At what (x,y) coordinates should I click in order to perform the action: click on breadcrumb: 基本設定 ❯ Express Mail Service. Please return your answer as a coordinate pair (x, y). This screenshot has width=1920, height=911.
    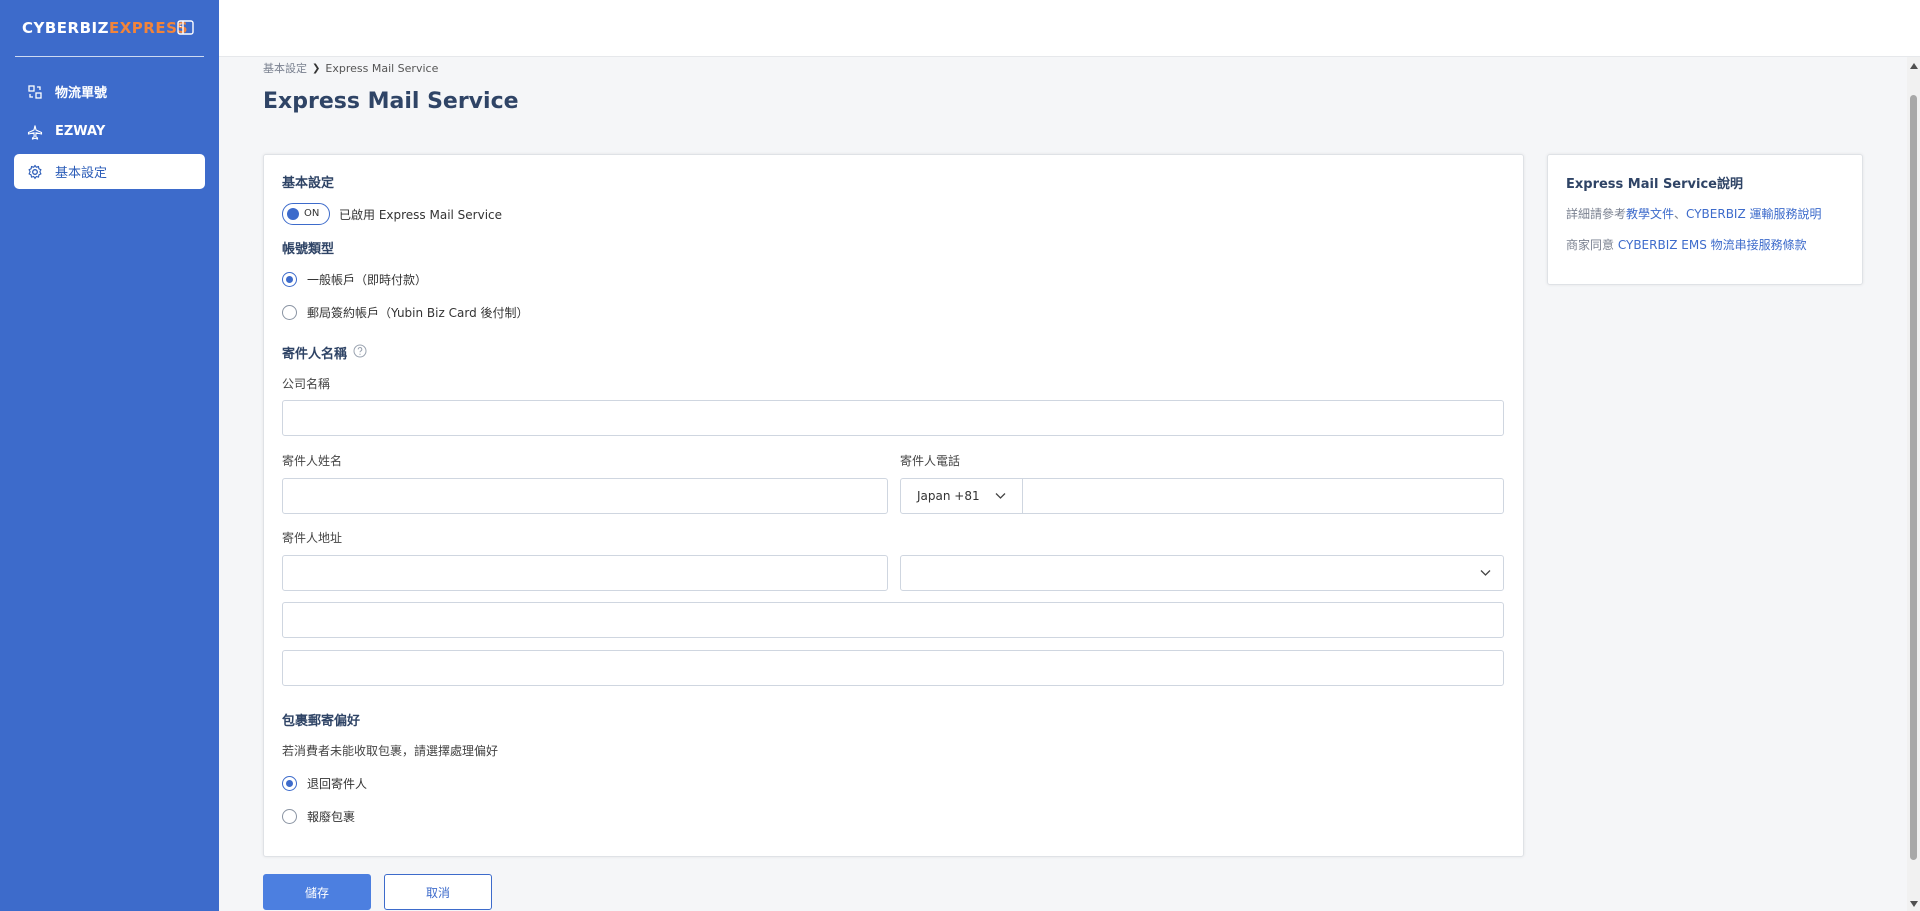
    Looking at the image, I should click on (350, 68).